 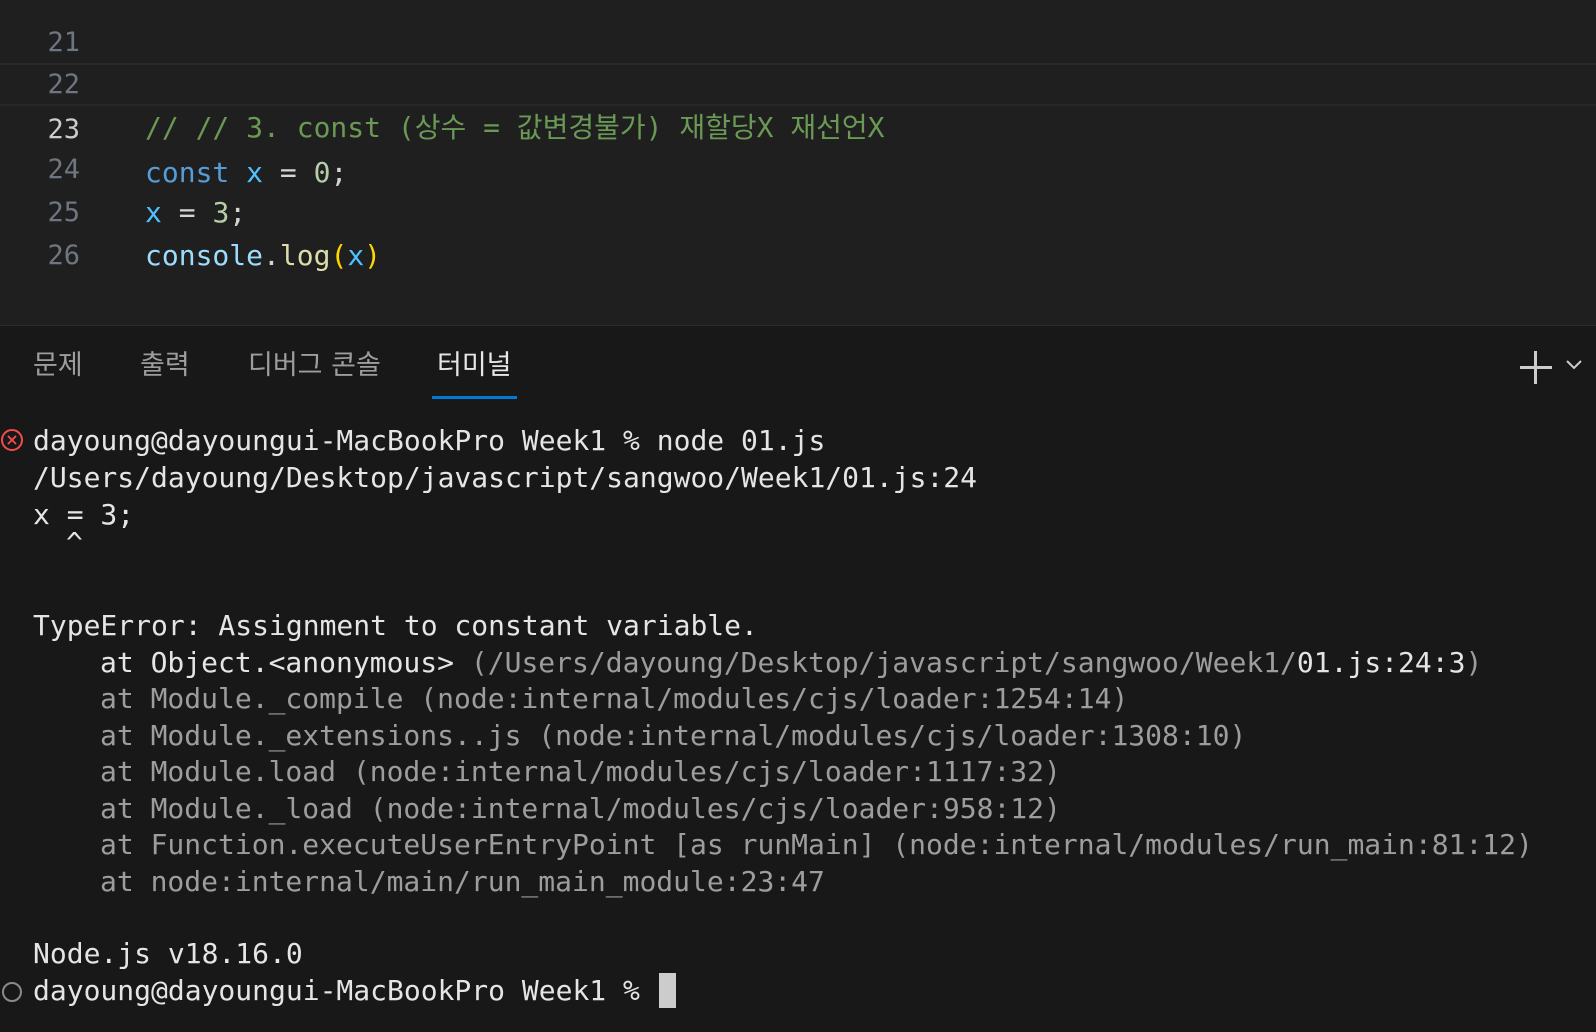 I want to click on code-line-21: 21, so click(x=798, y=29).